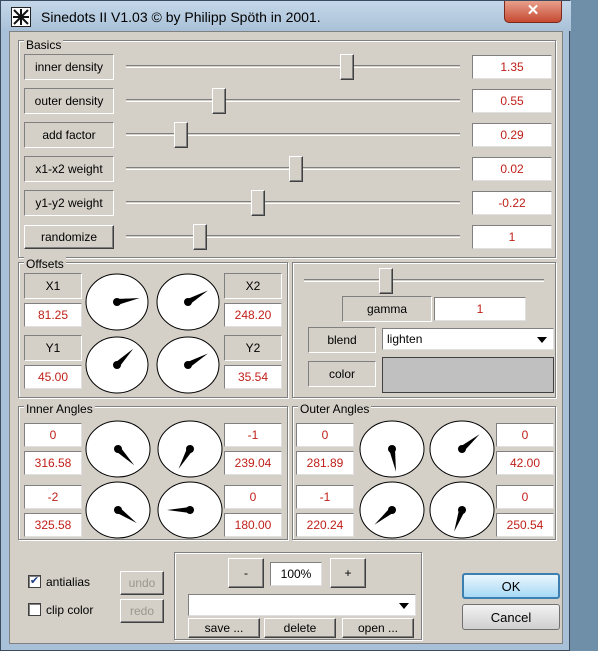  What do you see at coordinates (511, 586) in the screenshot?
I see `ok-button: OK` at bounding box center [511, 586].